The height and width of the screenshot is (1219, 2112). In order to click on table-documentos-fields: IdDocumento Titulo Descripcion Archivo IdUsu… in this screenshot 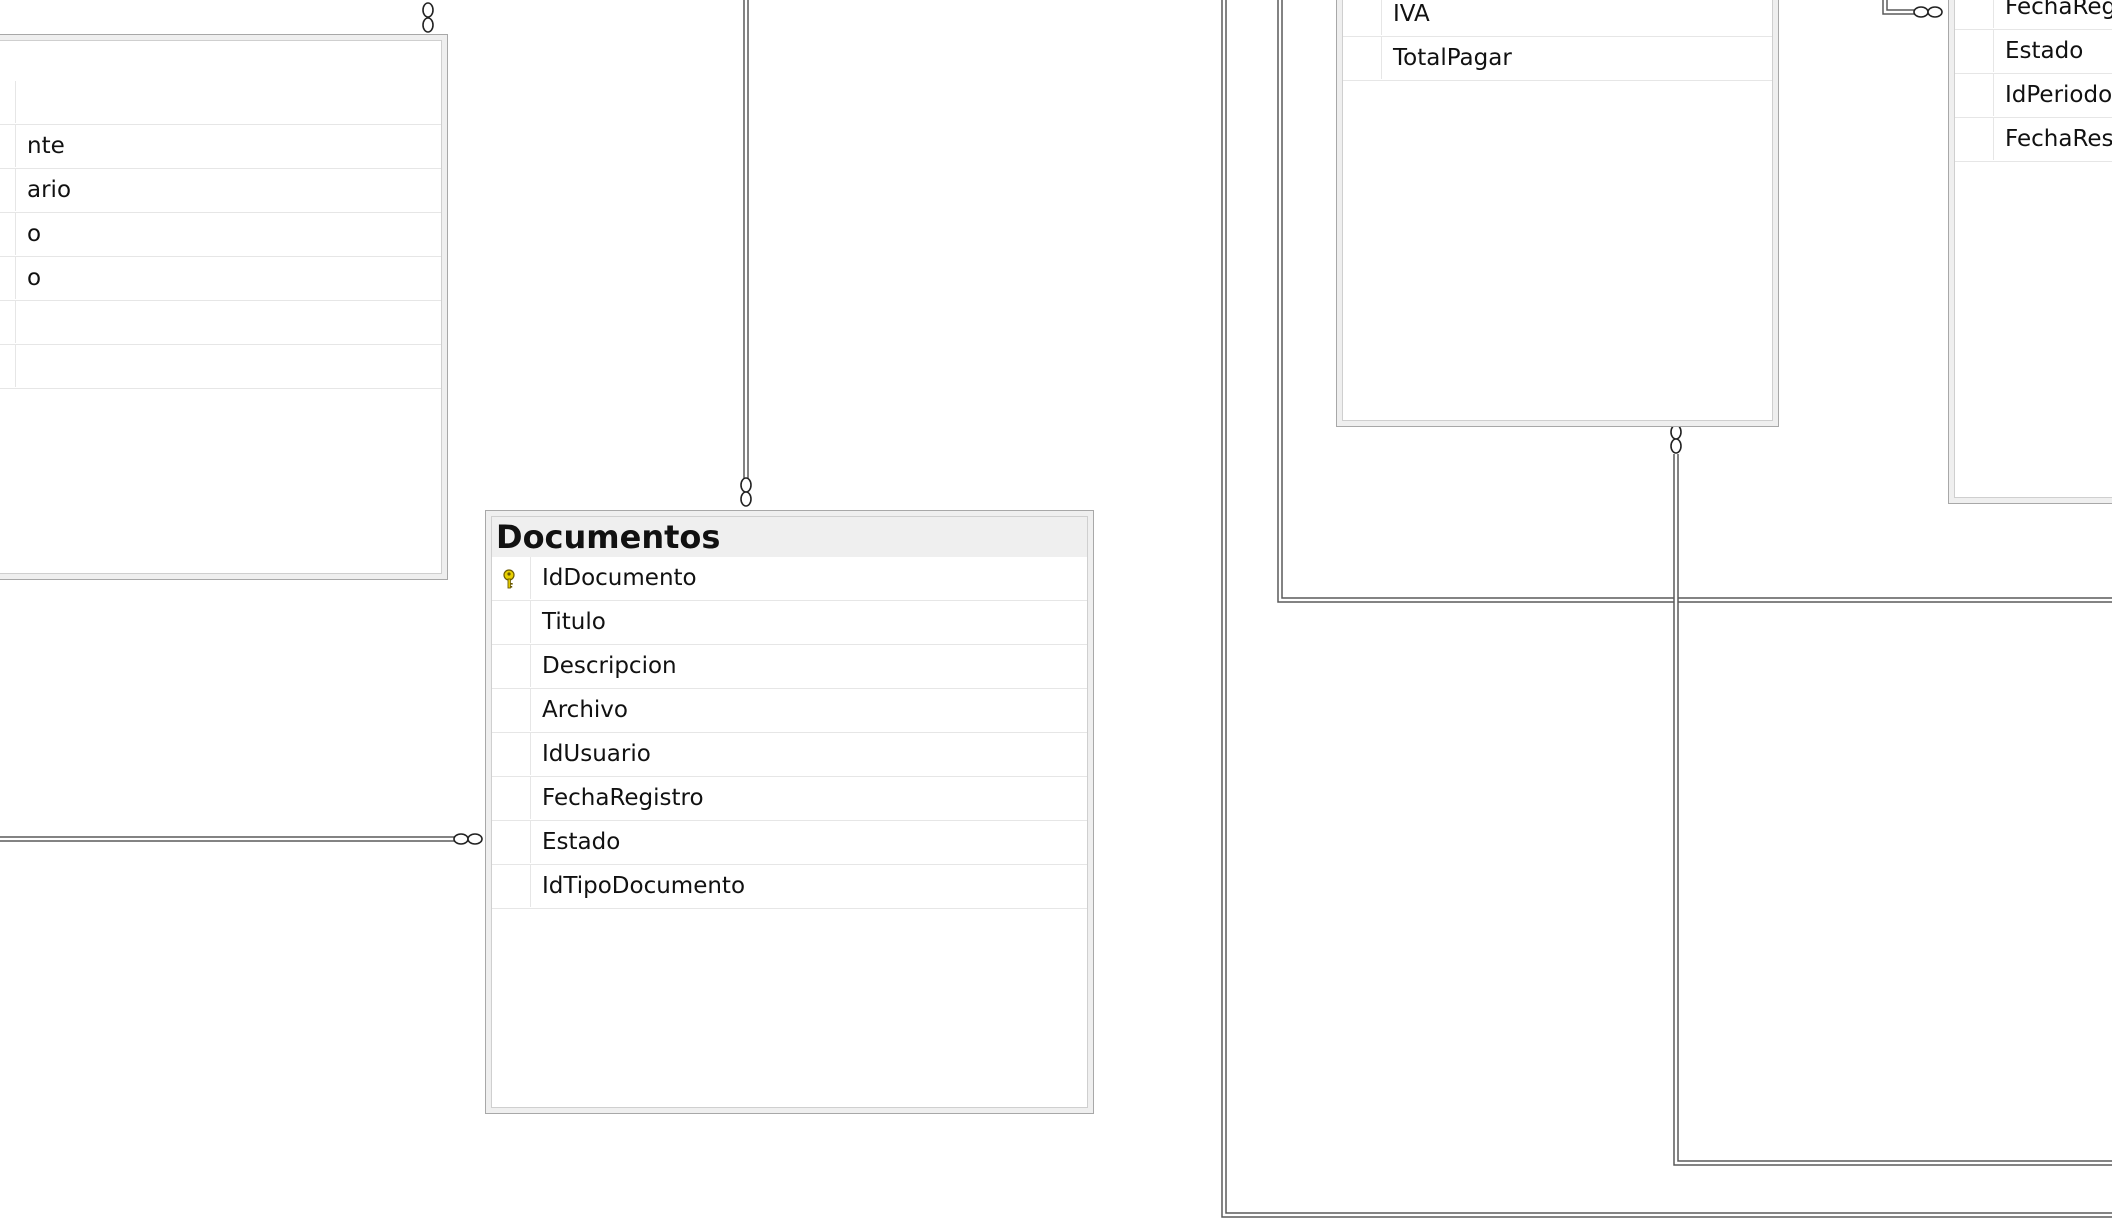, I will do `click(789, 733)`.